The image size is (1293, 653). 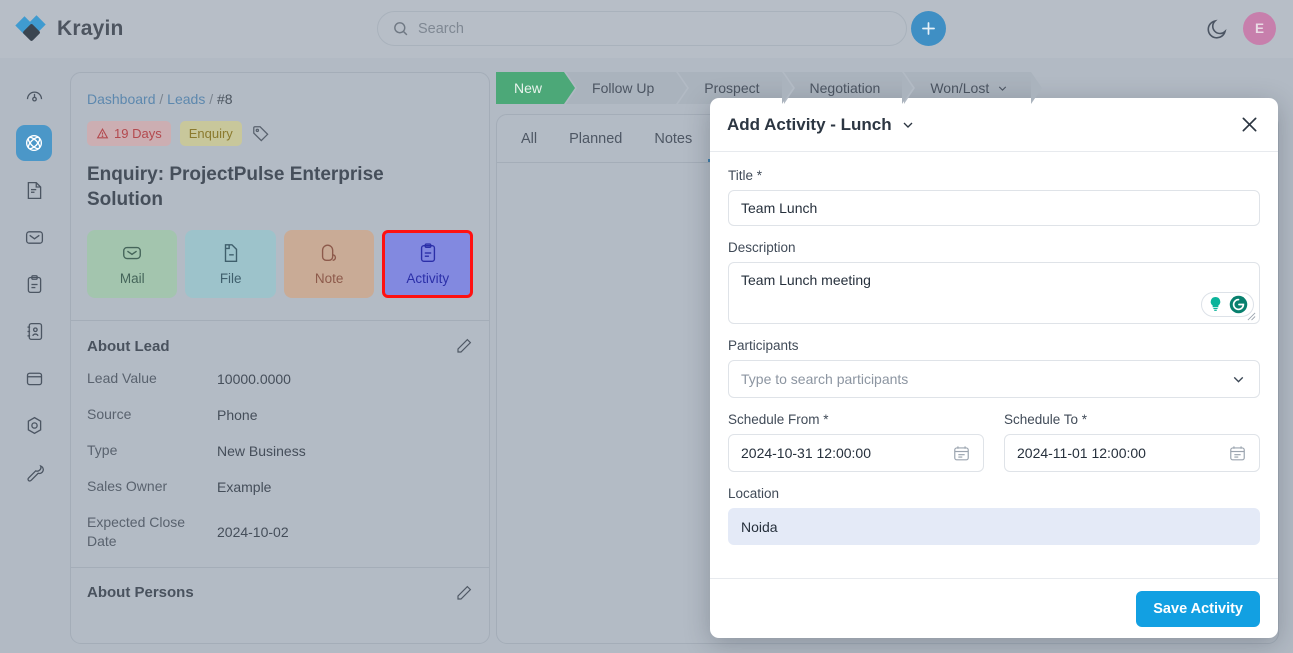 What do you see at coordinates (140, 592) in the screenshot?
I see `about-persons-title: About Persons` at bounding box center [140, 592].